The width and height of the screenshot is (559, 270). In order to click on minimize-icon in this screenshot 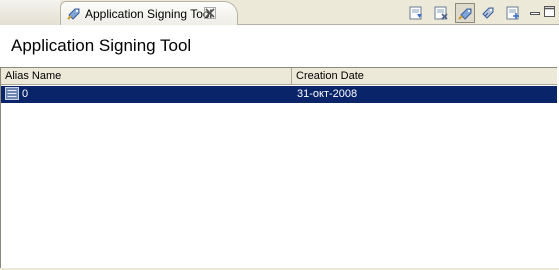, I will do `click(535, 11)`.